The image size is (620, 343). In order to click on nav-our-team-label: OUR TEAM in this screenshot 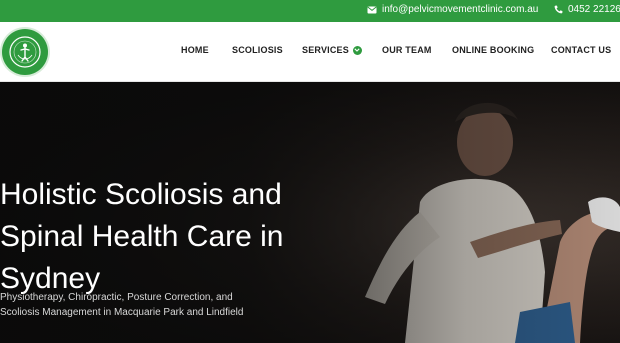, I will do `click(407, 50)`.